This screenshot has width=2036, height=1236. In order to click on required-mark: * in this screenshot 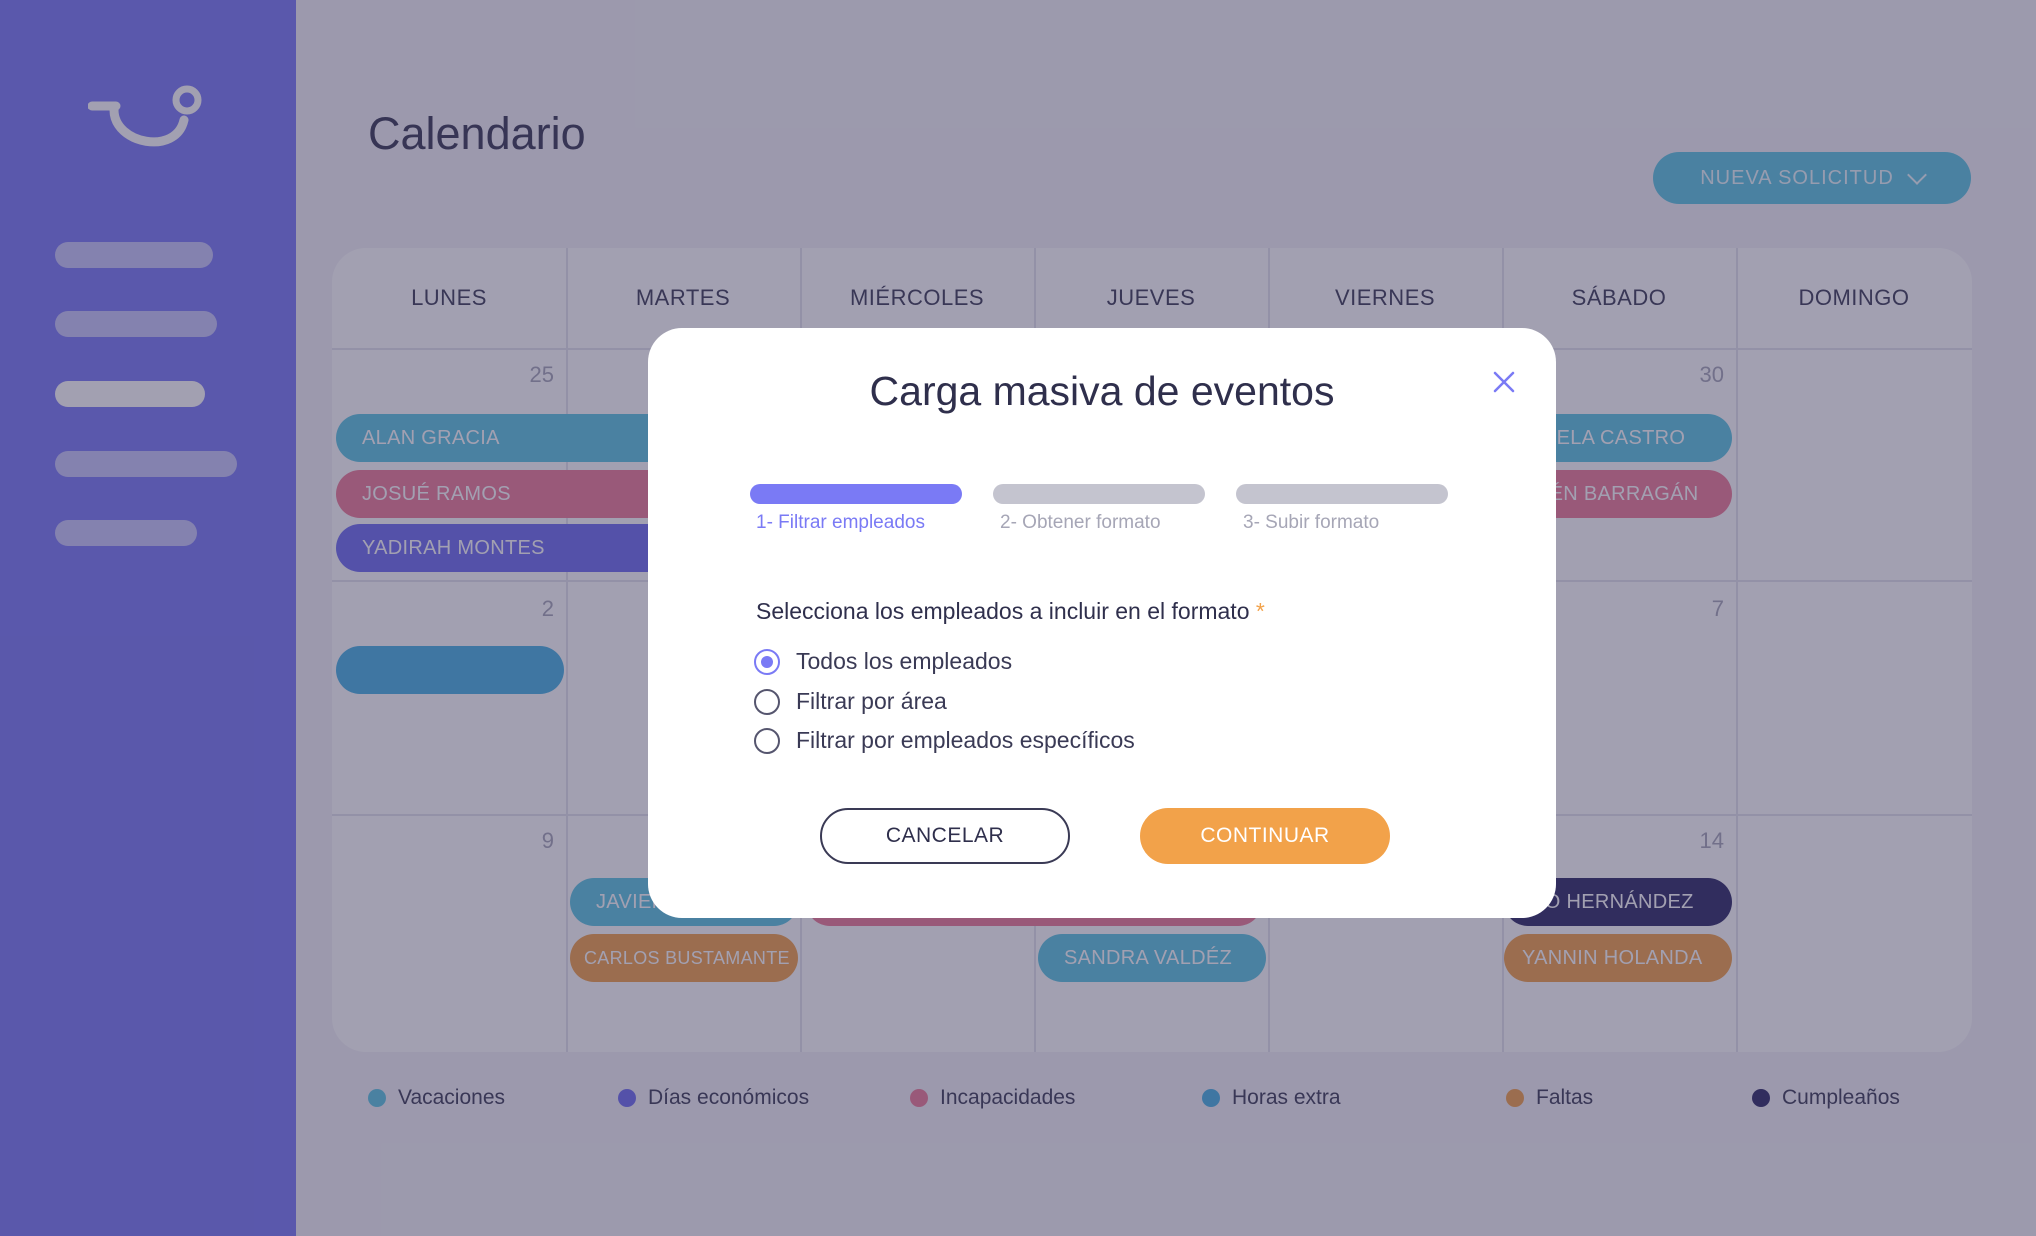, I will do `click(1260, 611)`.